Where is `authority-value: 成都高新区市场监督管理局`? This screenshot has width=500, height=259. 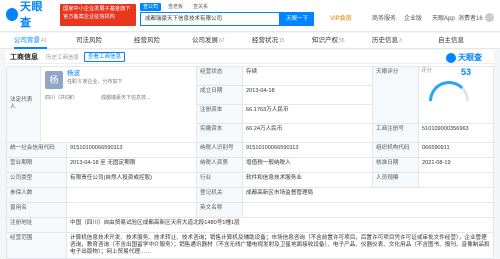
authority-value: 成都高新区市场监督管理局 is located at coordinates (368, 195).